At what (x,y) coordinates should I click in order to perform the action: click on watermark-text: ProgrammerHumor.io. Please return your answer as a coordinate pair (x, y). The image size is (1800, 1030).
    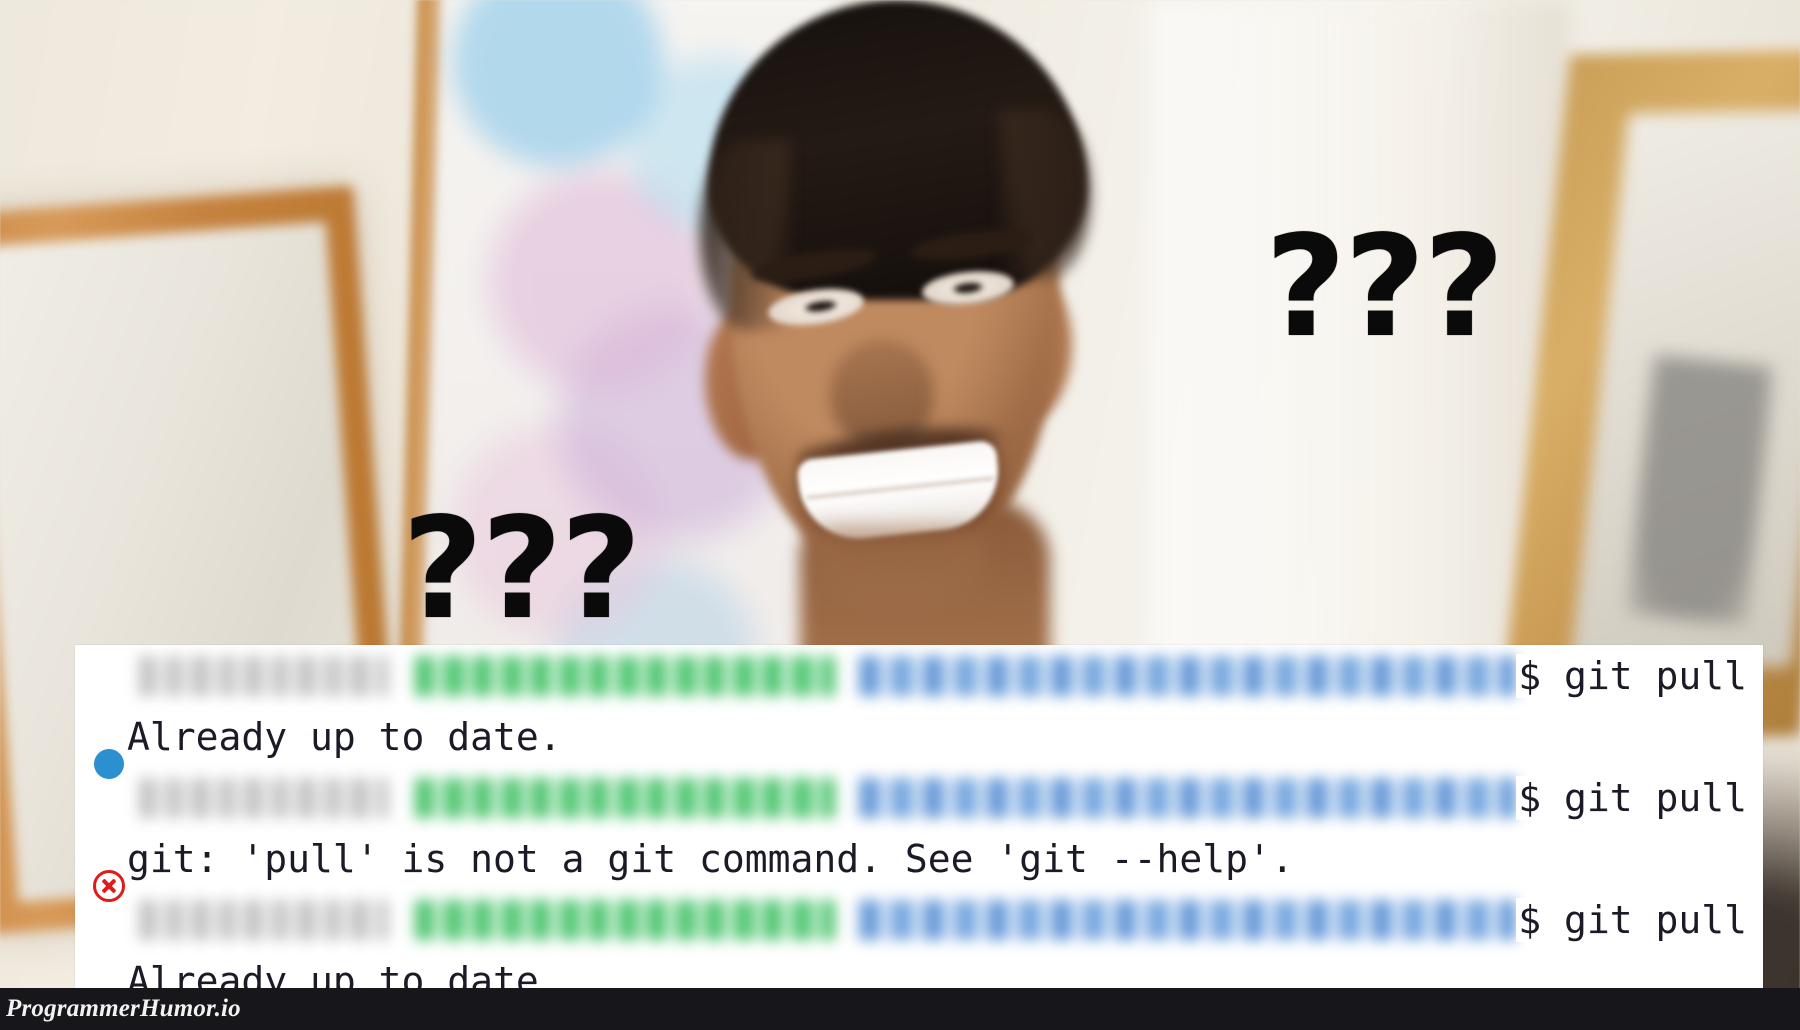
    Looking at the image, I should click on (123, 1008).